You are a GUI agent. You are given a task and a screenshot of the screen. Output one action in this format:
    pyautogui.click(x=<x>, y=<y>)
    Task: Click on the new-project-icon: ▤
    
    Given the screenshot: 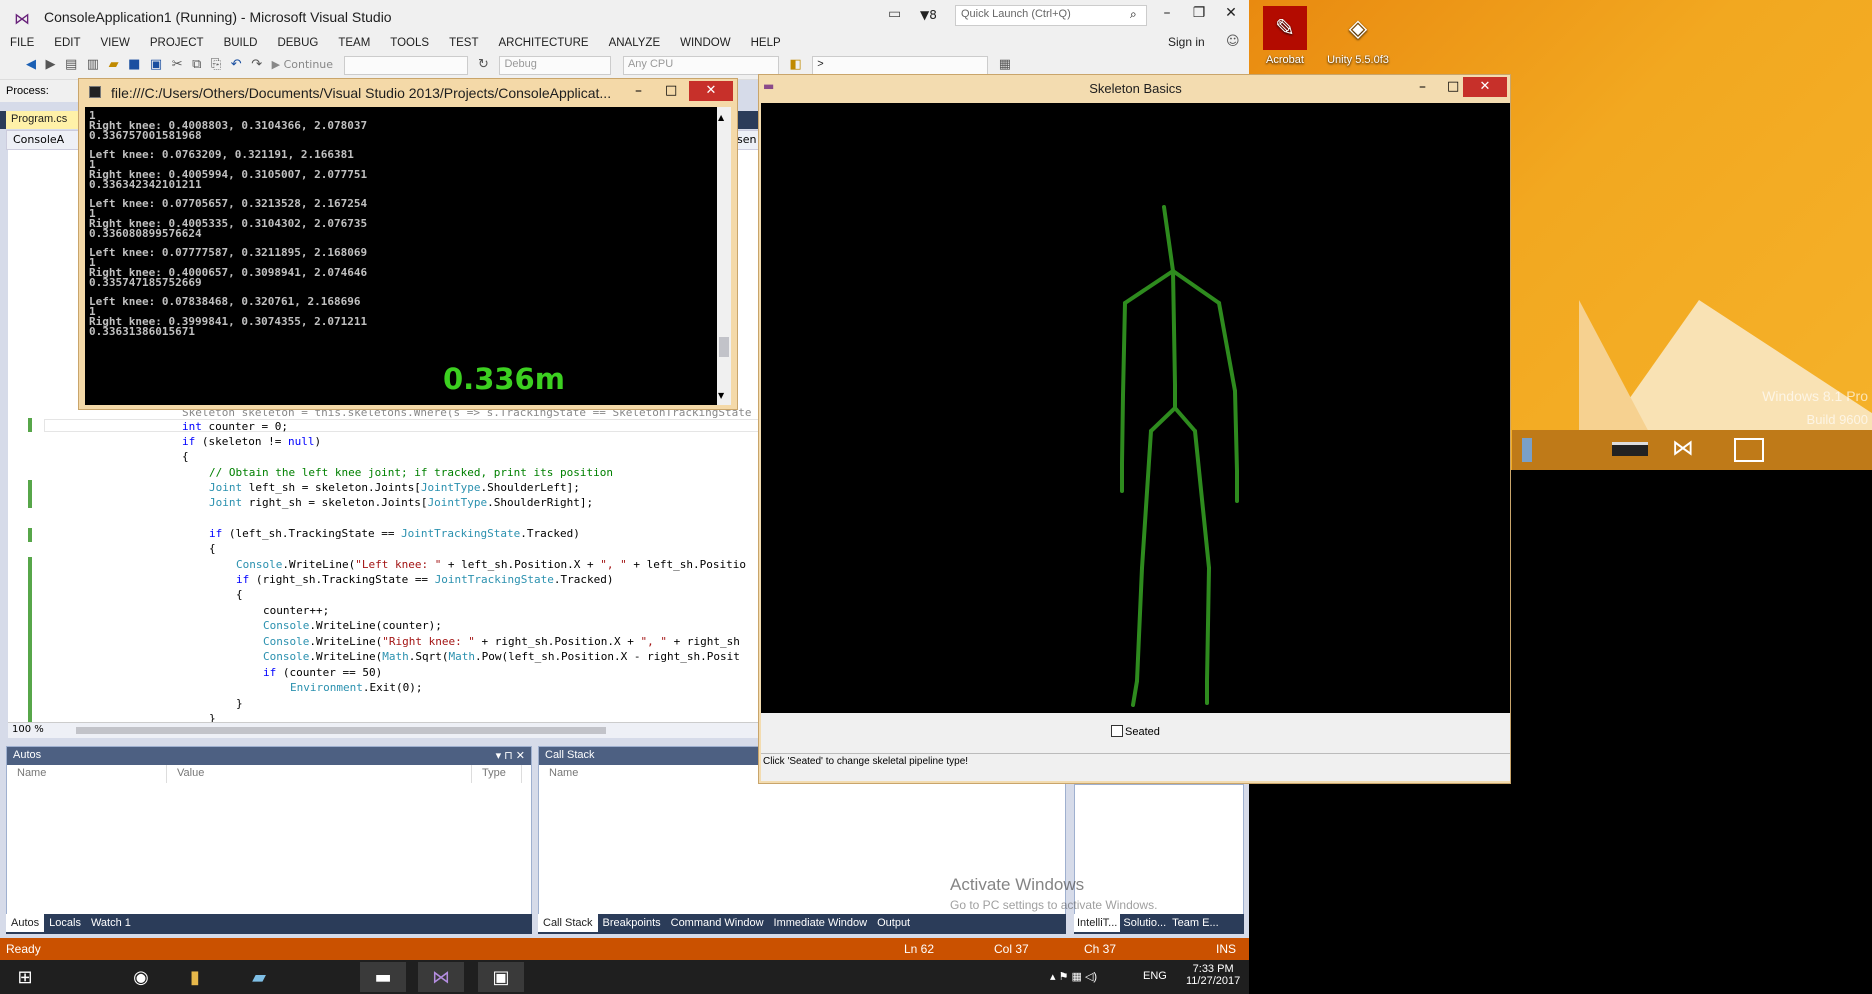 What is the action you would take?
    pyautogui.click(x=71, y=64)
    